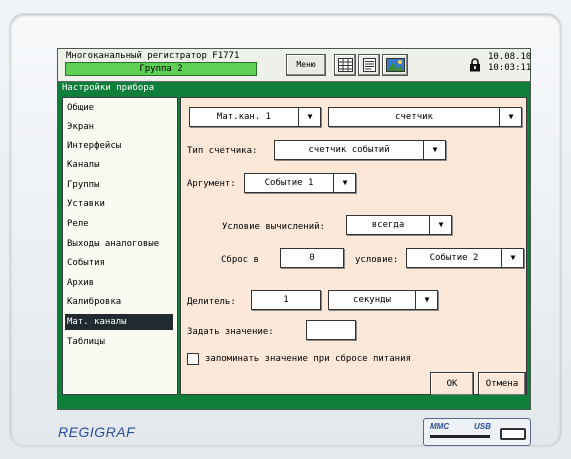  What do you see at coordinates (502, 384) in the screenshot?
I see `cancel-button: Отмена` at bounding box center [502, 384].